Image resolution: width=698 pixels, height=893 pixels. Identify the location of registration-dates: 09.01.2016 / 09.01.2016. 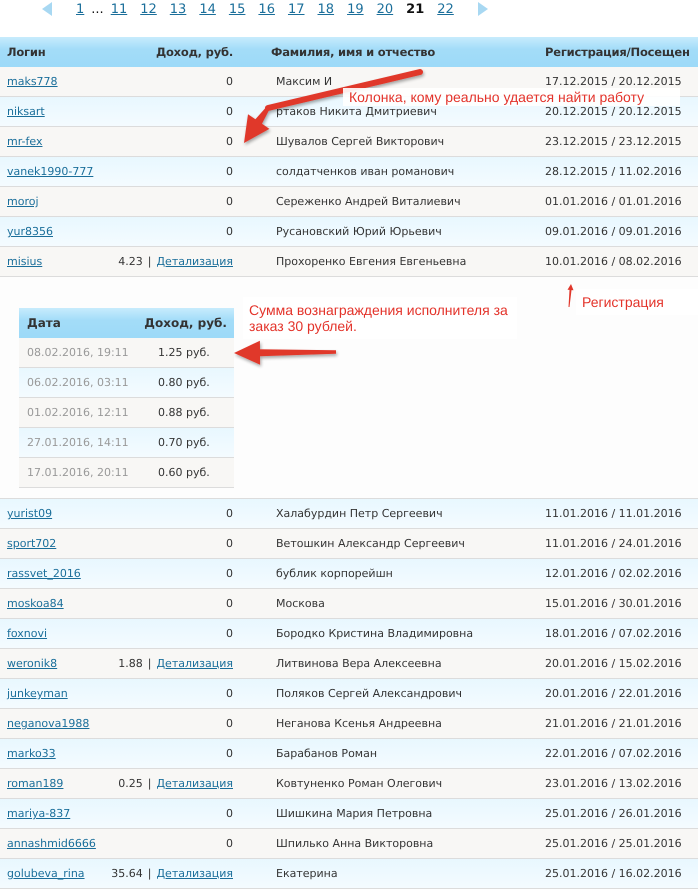
(613, 231).